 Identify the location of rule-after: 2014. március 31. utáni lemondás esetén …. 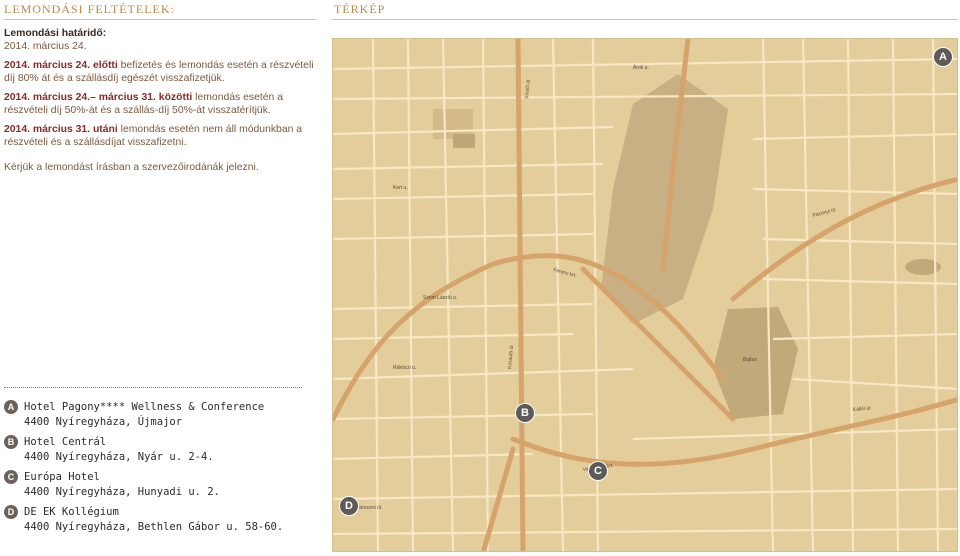
(160, 136).